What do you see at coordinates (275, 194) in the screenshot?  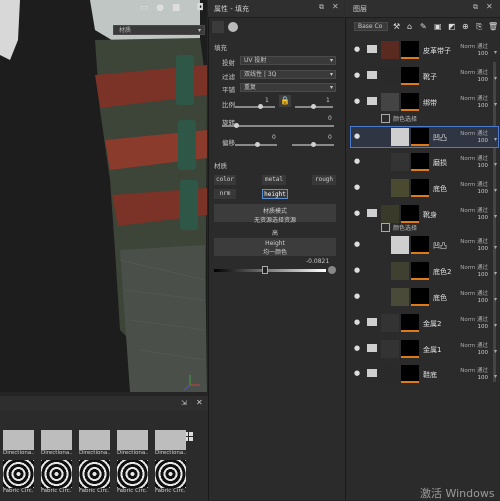 I see `channel-height-button: height` at bounding box center [275, 194].